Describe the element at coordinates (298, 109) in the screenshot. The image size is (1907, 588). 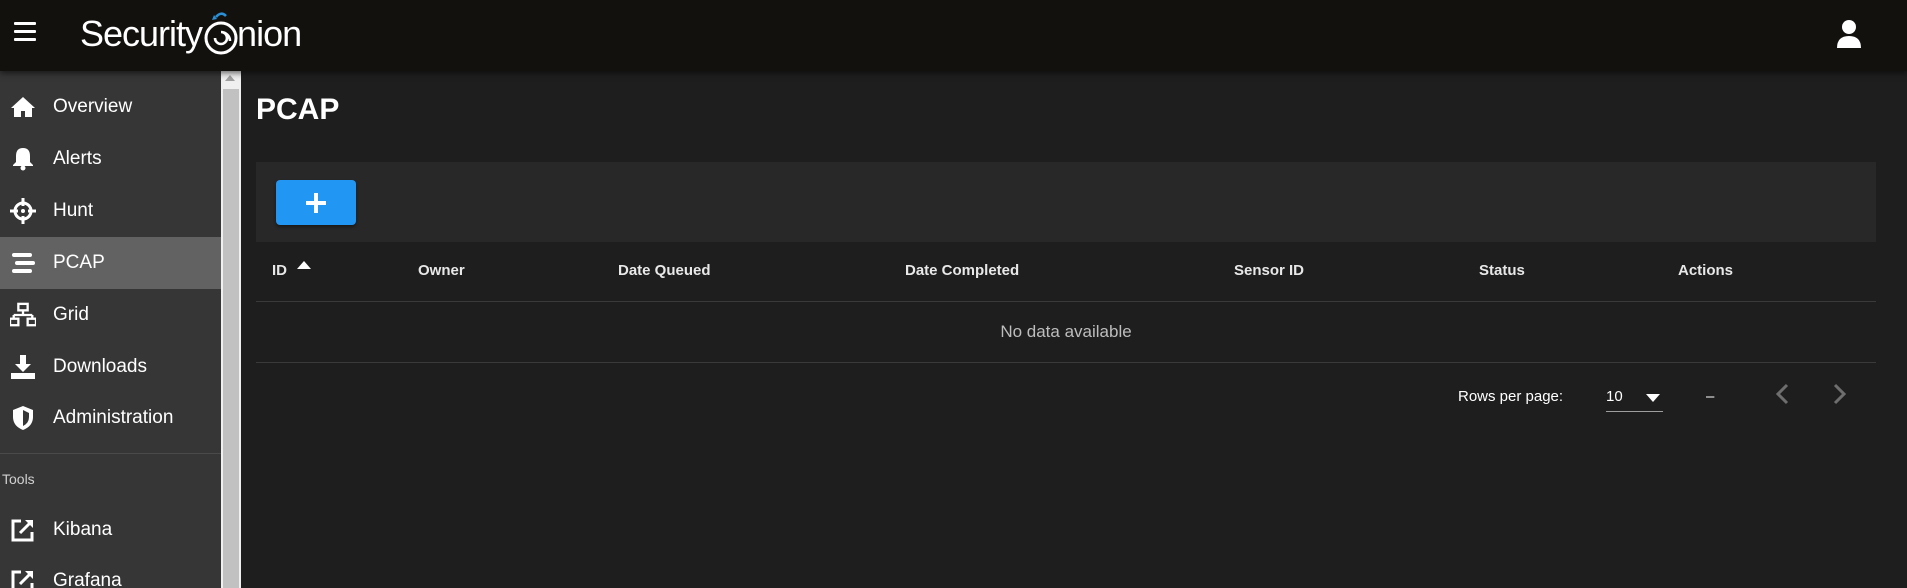
I see `page-title: PCAP` at that location.